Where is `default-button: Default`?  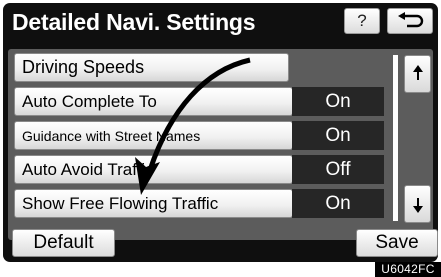 default-button: Default is located at coordinates (63, 243).